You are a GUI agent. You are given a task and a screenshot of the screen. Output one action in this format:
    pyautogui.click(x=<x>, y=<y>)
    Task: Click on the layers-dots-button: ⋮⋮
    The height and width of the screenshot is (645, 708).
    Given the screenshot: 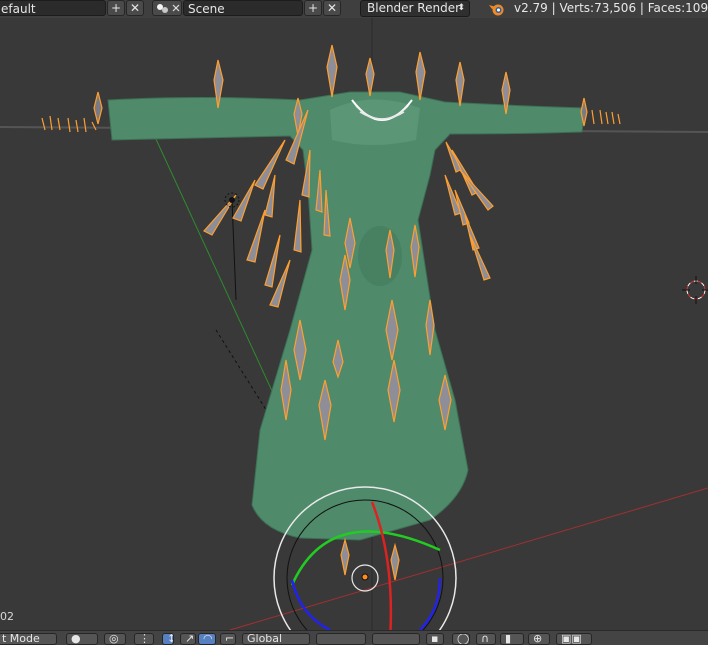 What is the action you would take?
    pyautogui.click(x=144, y=639)
    